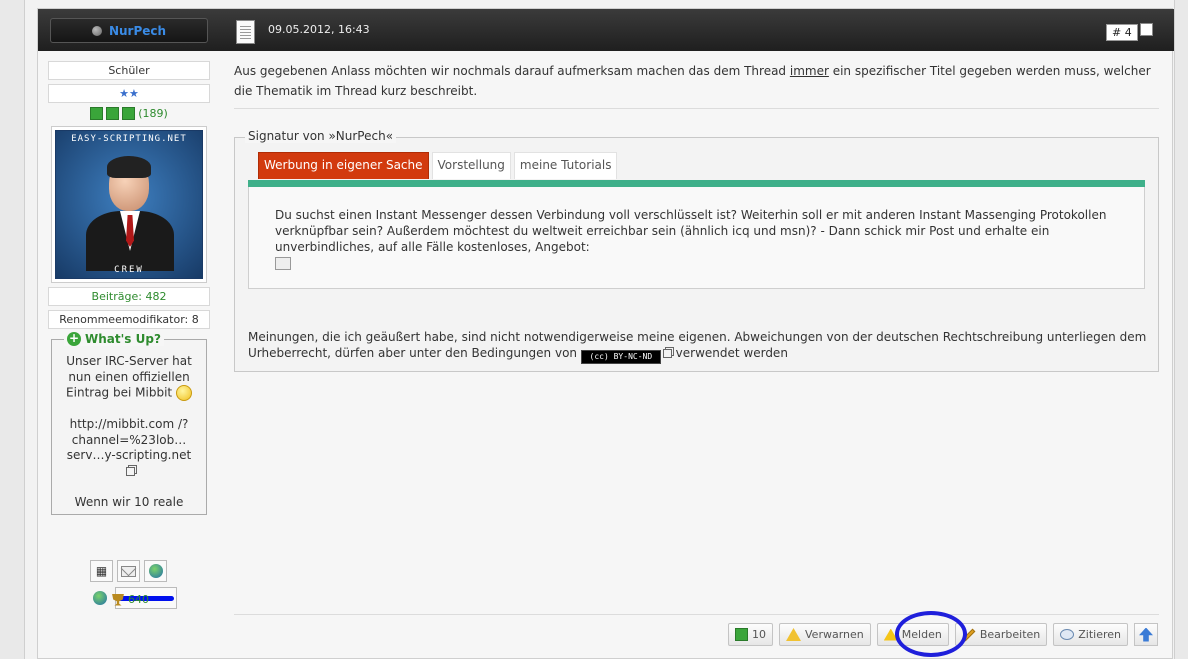 The height and width of the screenshot is (659, 1188). I want to click on warn-label: Verwarnen, so click(834, 634).